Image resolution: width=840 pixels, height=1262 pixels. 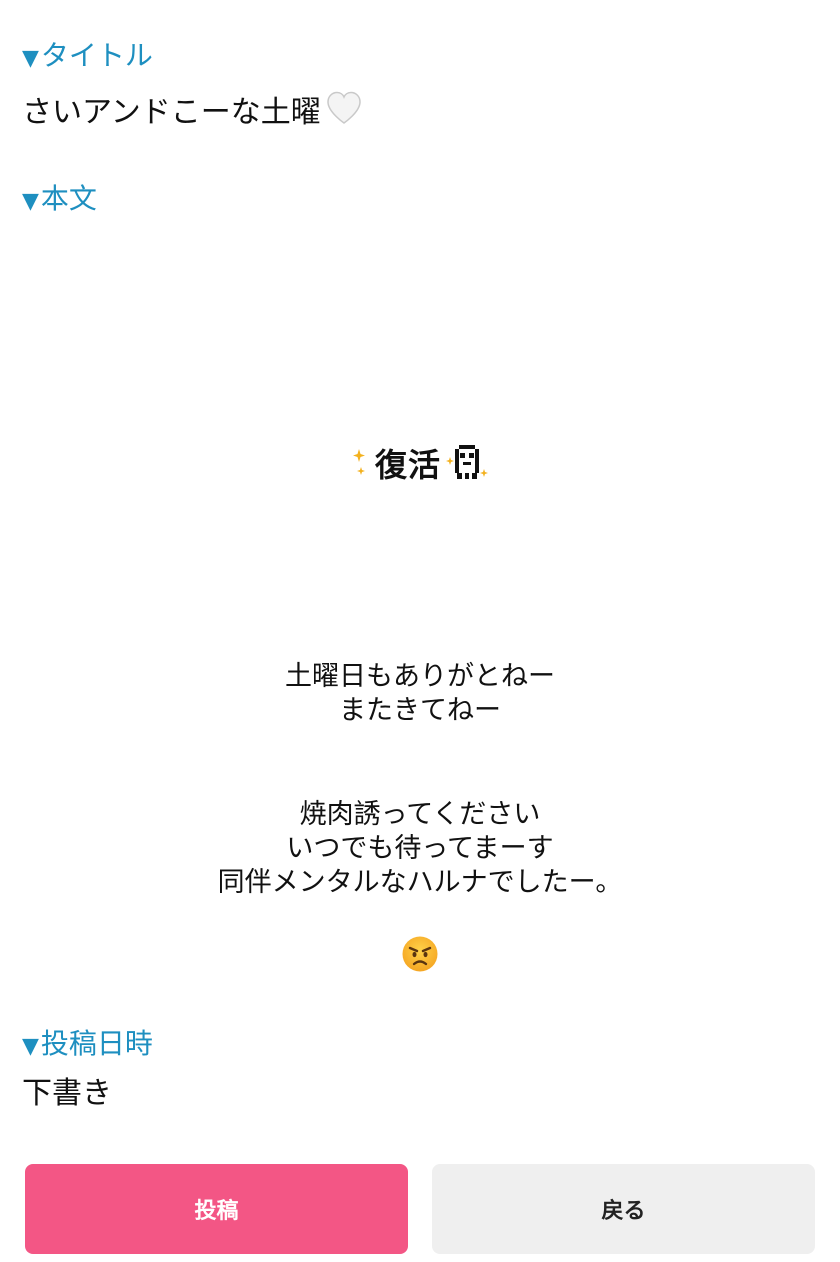 What do you see at coordinates (420, 882) in the screenshot?
I see `body-line: 同伴メンタルなハルナでしたー。` at bounding box center [420, 882].